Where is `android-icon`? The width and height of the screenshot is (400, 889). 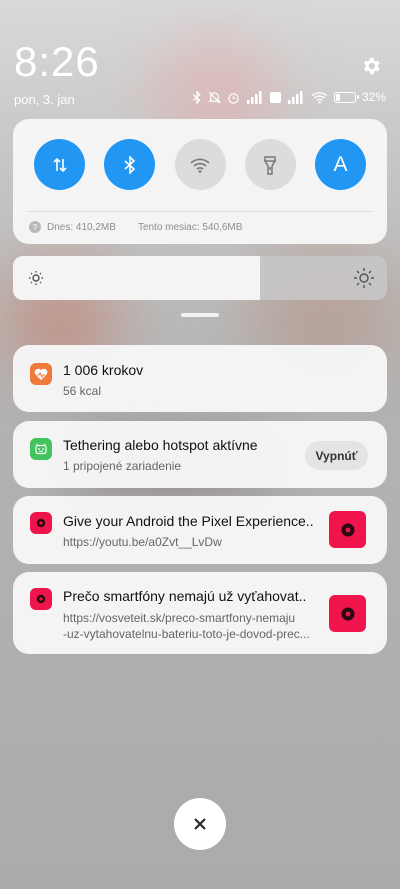
android-icon is located at coordinates (41, 448).